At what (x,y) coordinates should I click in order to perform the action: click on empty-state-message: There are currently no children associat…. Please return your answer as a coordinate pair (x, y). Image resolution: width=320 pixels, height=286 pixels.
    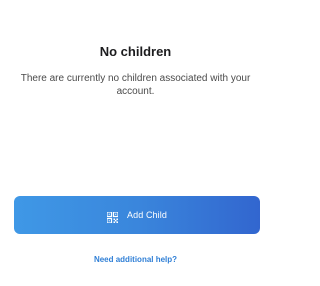
    Looking at the image, I should click on (135, 85).